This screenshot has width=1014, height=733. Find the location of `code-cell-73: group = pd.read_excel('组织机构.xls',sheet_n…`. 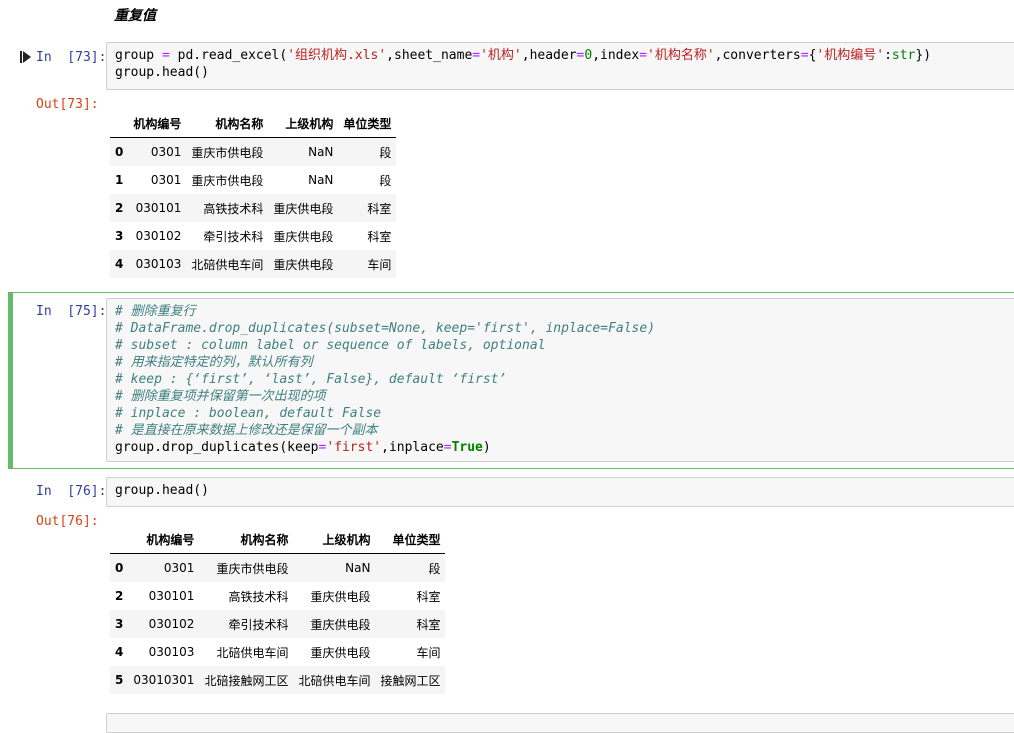

code-cell-73: group = pd.read_excel('组织机构.xls',sheet_n… is located at coordinates (560, 66).